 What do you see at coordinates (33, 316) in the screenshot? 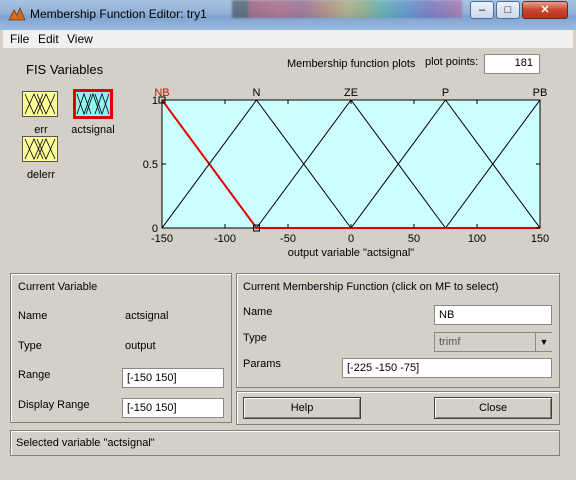
I see `cv-name-label: Name` at bounding box center [33, 316].